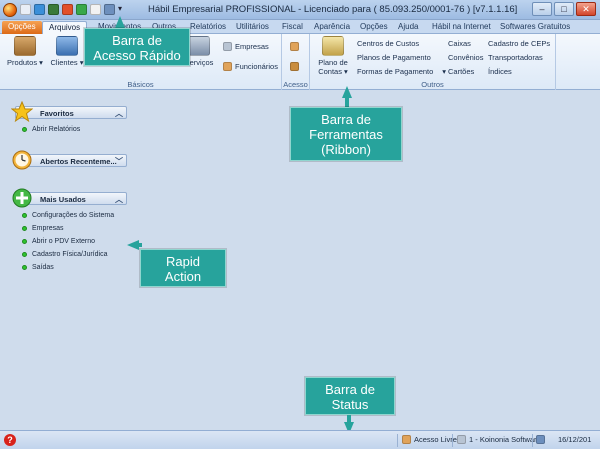 Image resolution: width=600 pixels, height=449 pixels. What do you see at coordinates (10, 10) in the screenshot?
I see `app-logo-icon` at bounding box center [10, 10].